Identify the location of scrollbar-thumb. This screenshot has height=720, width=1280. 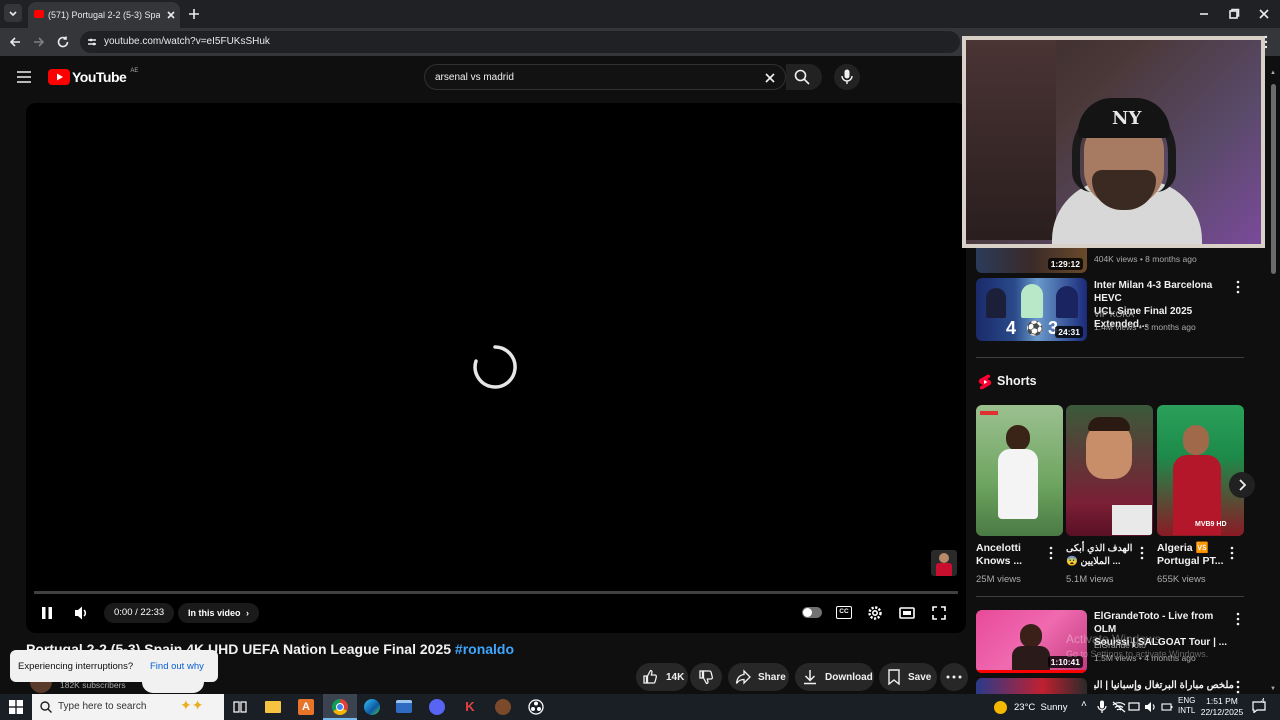
(1273, 179).